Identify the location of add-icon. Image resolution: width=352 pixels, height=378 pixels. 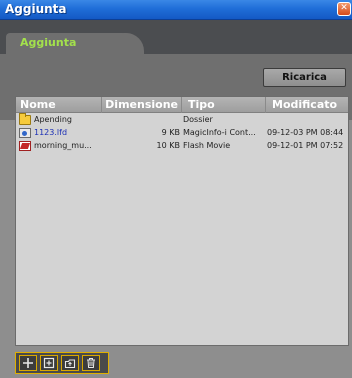
(28, 363).